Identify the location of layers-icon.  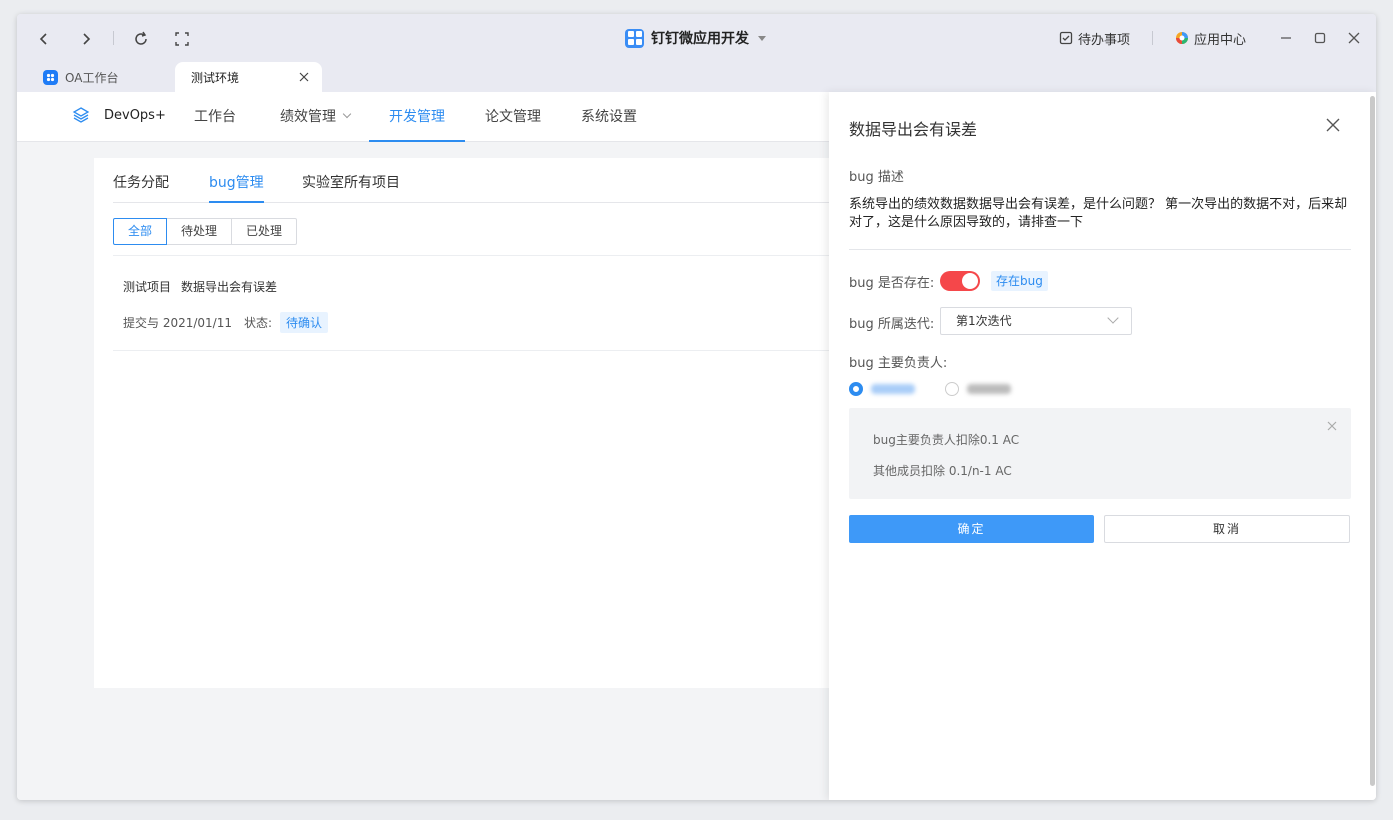
(81, 115).